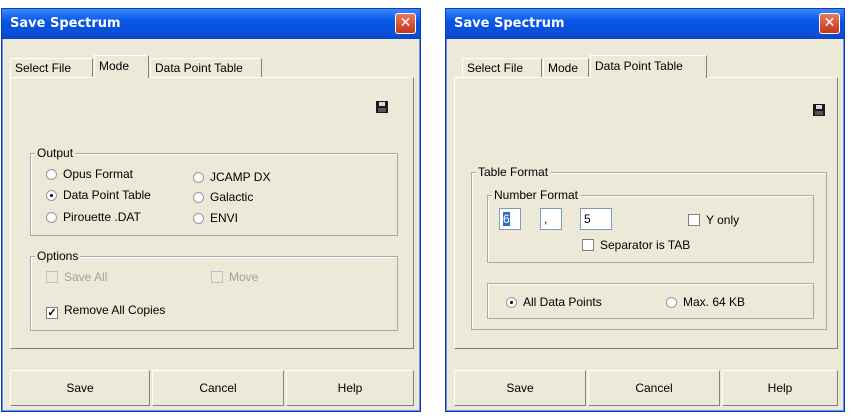 The image size is (851, 419). Describe the element at coordinates (58, 256) in the screenshot. I see `options-group-label: Options` at that location.